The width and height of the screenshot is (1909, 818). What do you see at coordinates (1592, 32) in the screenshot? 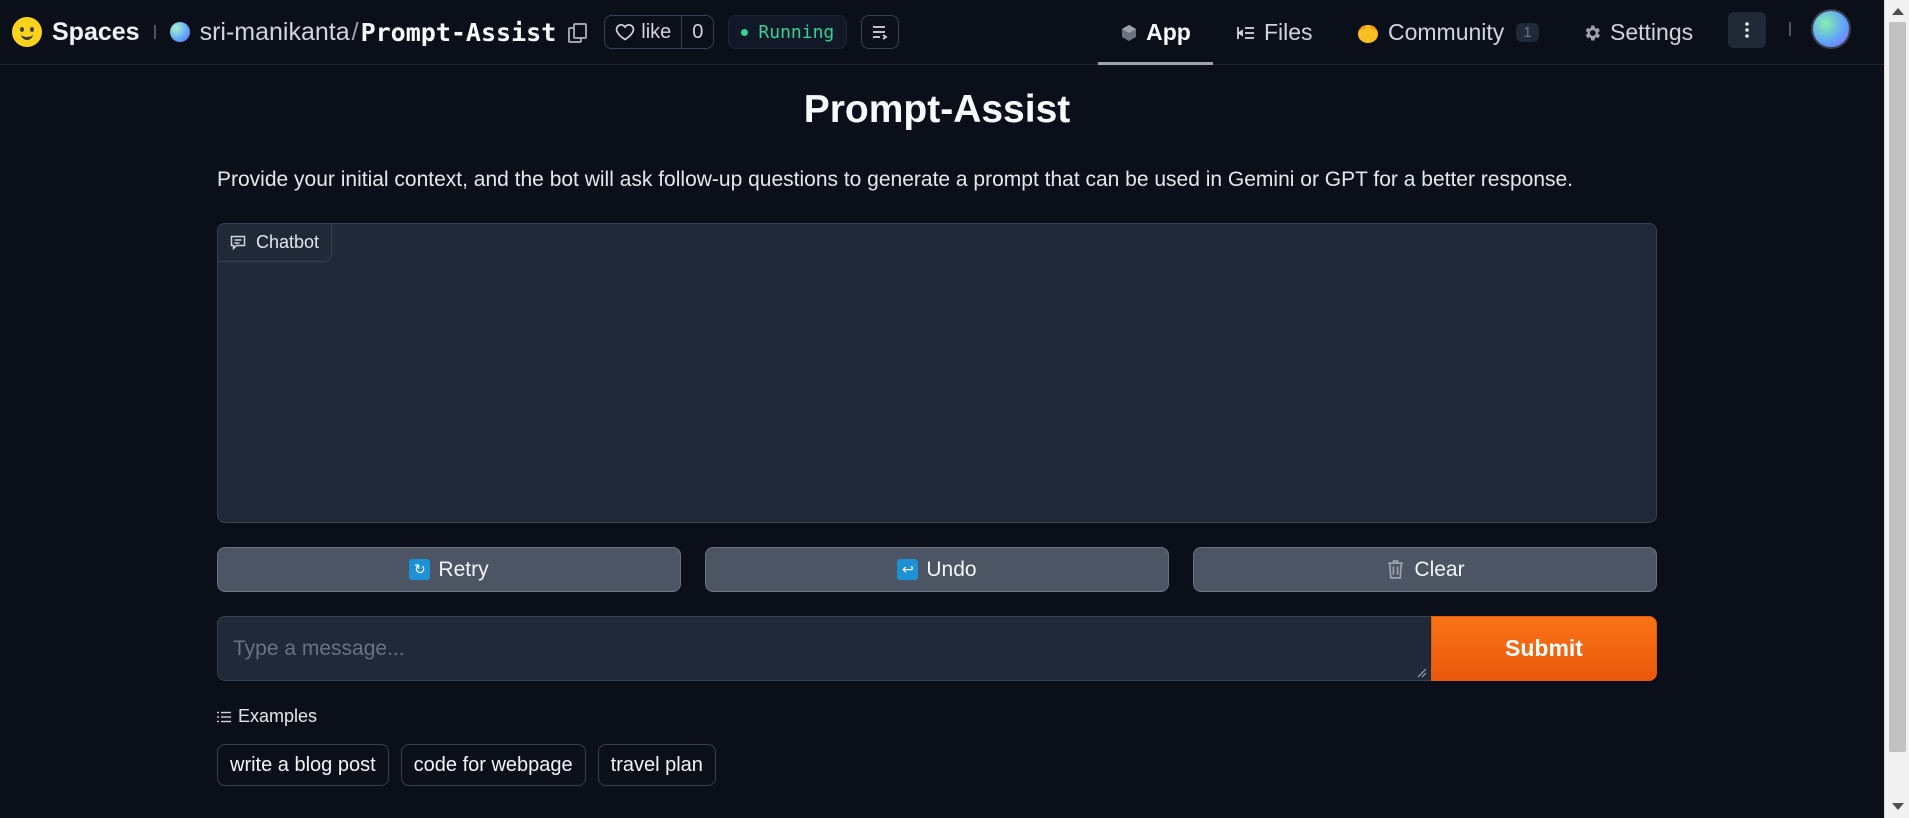
I see `gear-icon` at bounding box center [1592, 32].